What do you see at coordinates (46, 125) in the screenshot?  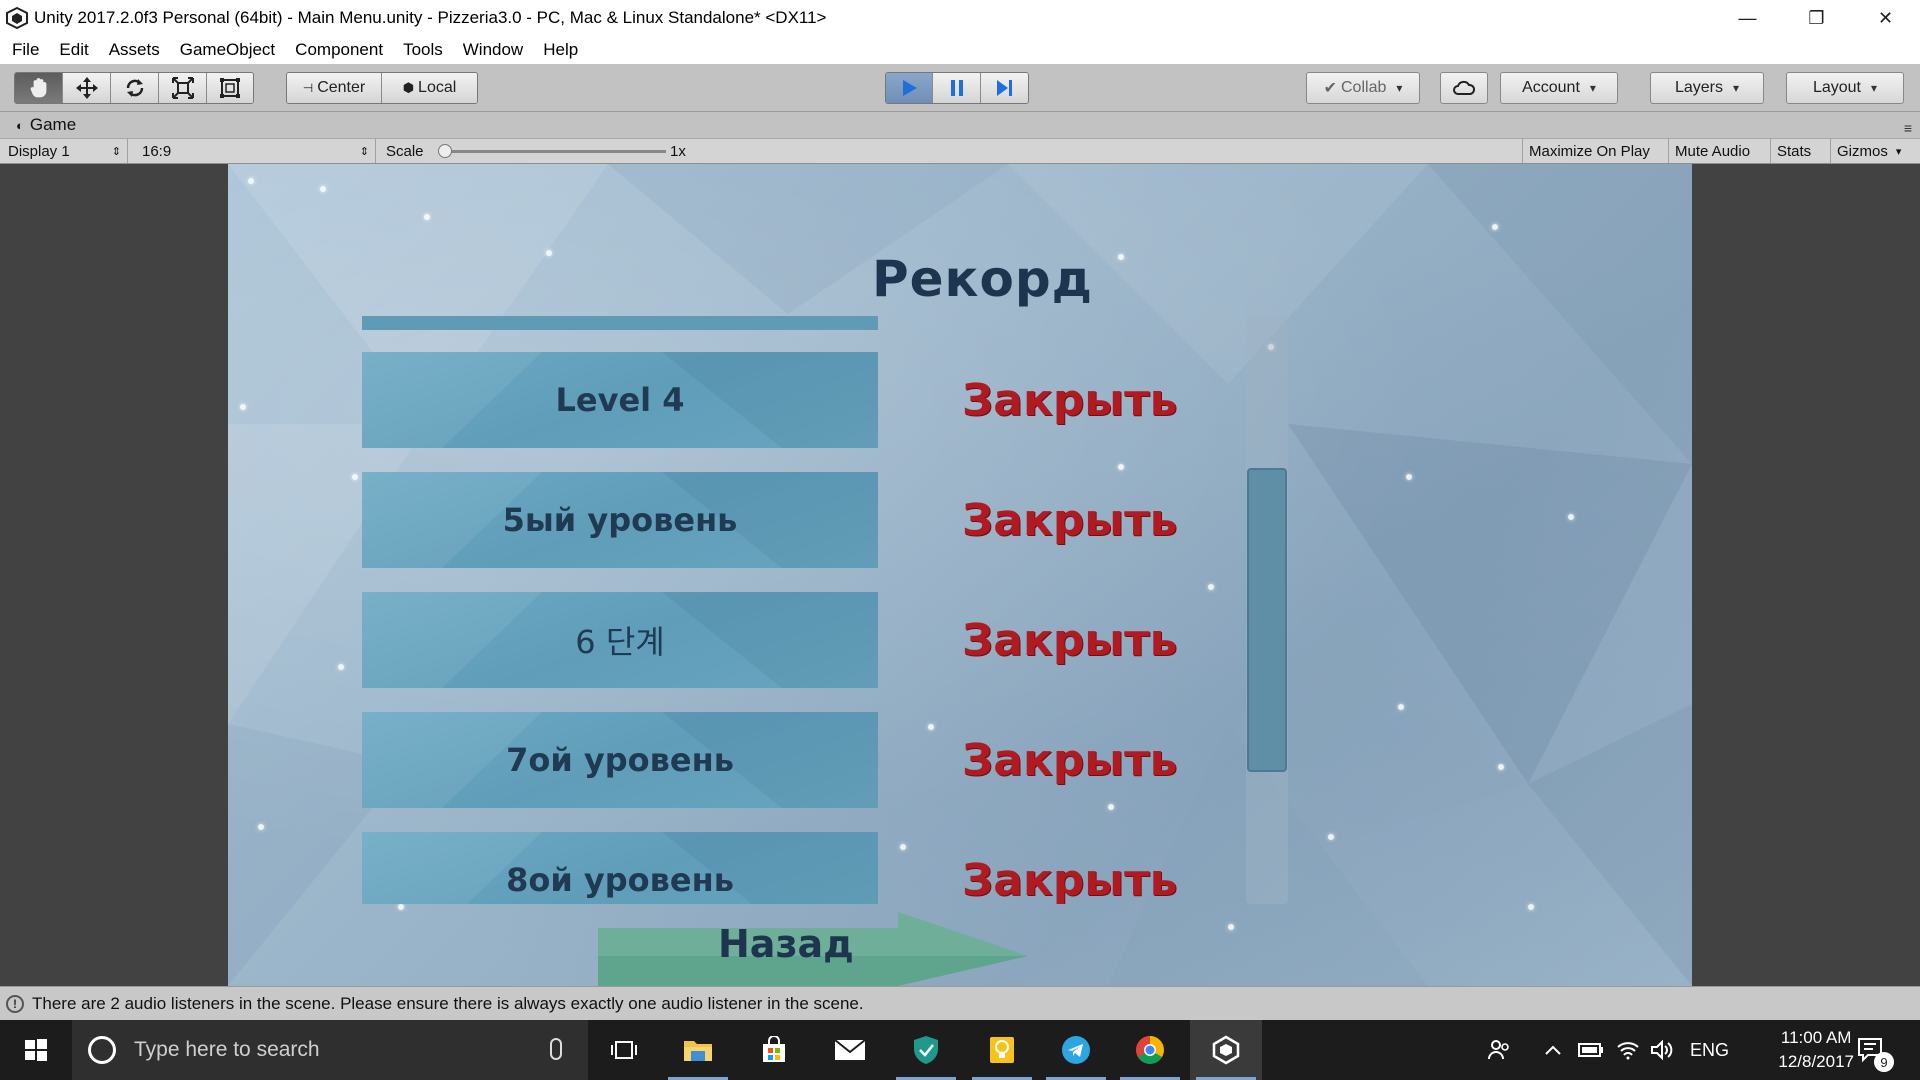 I see `game-tab: ◐ Game` at bounding box center [46, 125].